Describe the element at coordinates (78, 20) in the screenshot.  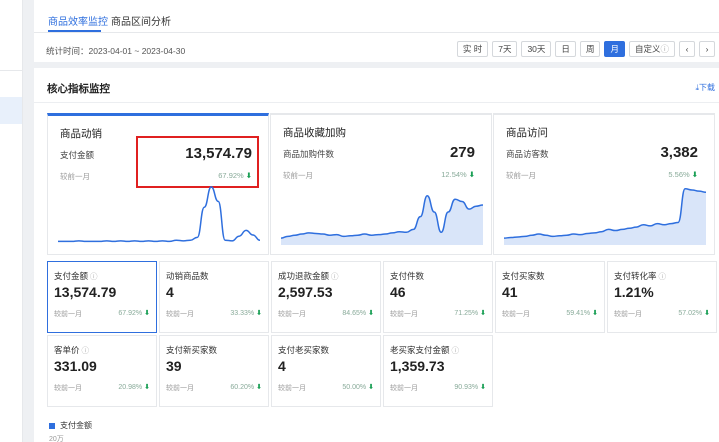
I see `tab-efficiency-monitor: 商品效率监控` at that location.